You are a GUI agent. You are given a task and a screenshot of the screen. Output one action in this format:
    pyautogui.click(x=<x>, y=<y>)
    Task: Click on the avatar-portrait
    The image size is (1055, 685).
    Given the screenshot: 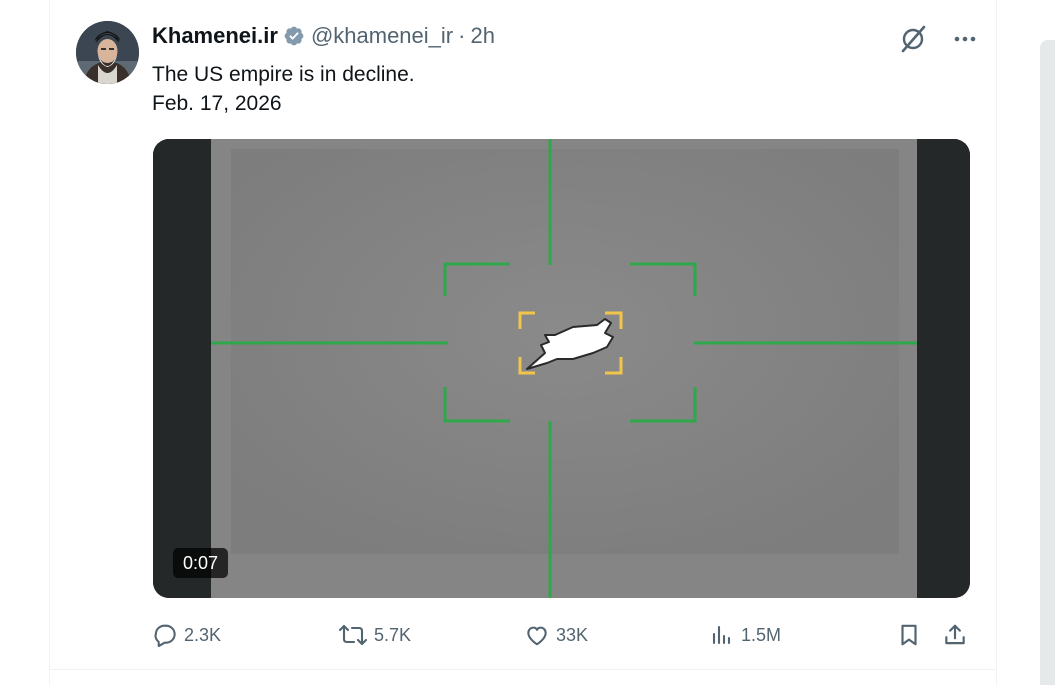 What is the action you would take?
    pyautogui.click(x=107, y=52)
    